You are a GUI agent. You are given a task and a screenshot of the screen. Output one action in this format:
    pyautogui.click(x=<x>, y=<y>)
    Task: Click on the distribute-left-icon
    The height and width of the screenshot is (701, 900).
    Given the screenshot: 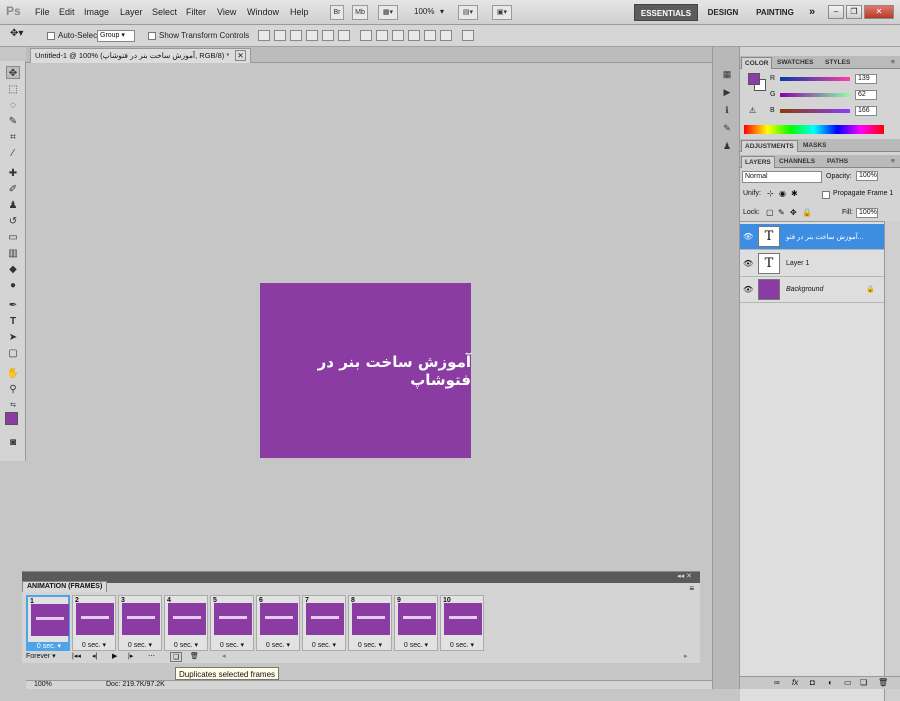 What is the action you would take?
    pyautogui.click(x=414, y=35)
    